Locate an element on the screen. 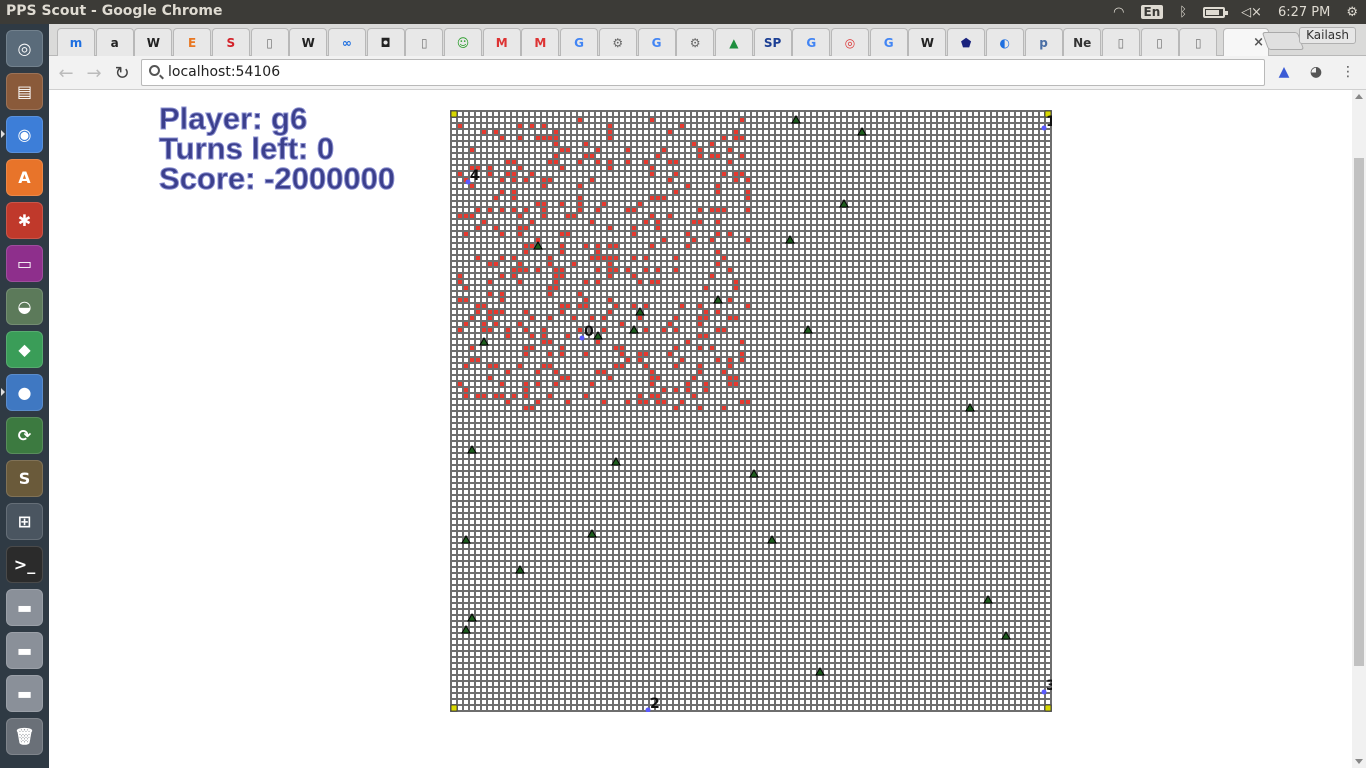 This screenshot has width=1366, height=768. browser-tab: Ne is located at coordinates (1082, 42).